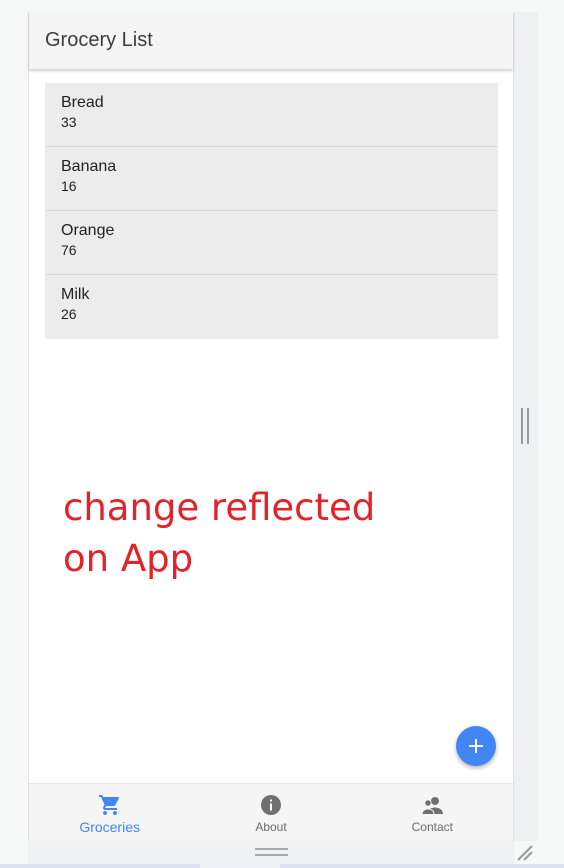 The height and width of the screenshot is (868, 564). Describe the element at coordinates (108, 805) in the screenshot. I see `cart-icon` at that location.